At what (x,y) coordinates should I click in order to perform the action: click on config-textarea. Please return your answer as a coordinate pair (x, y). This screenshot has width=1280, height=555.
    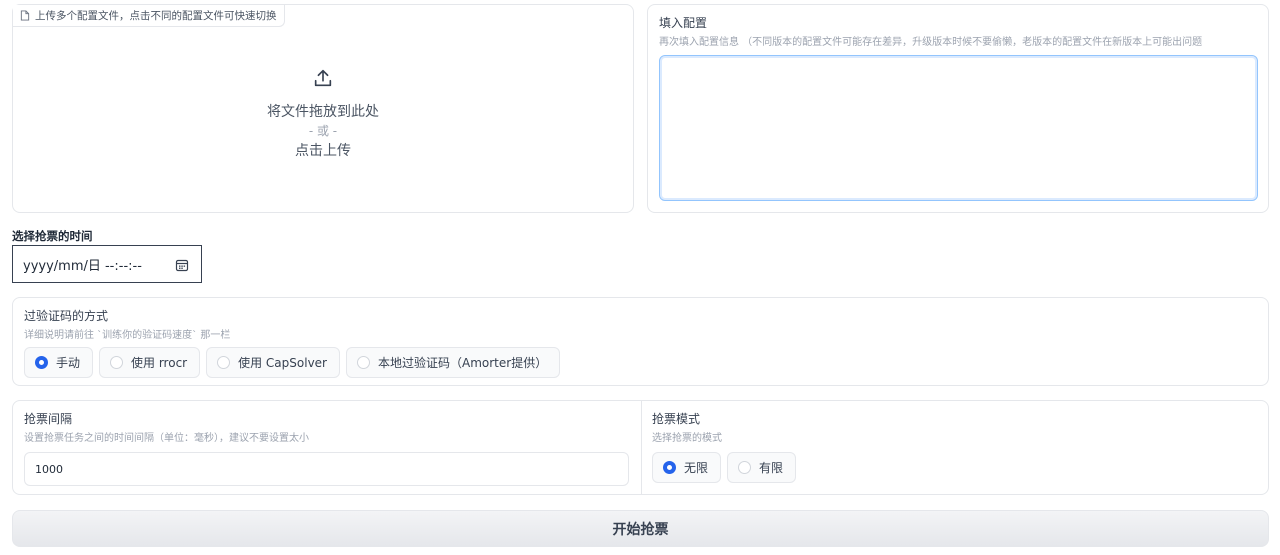
    Looking at the image, I should click on (958, 128).